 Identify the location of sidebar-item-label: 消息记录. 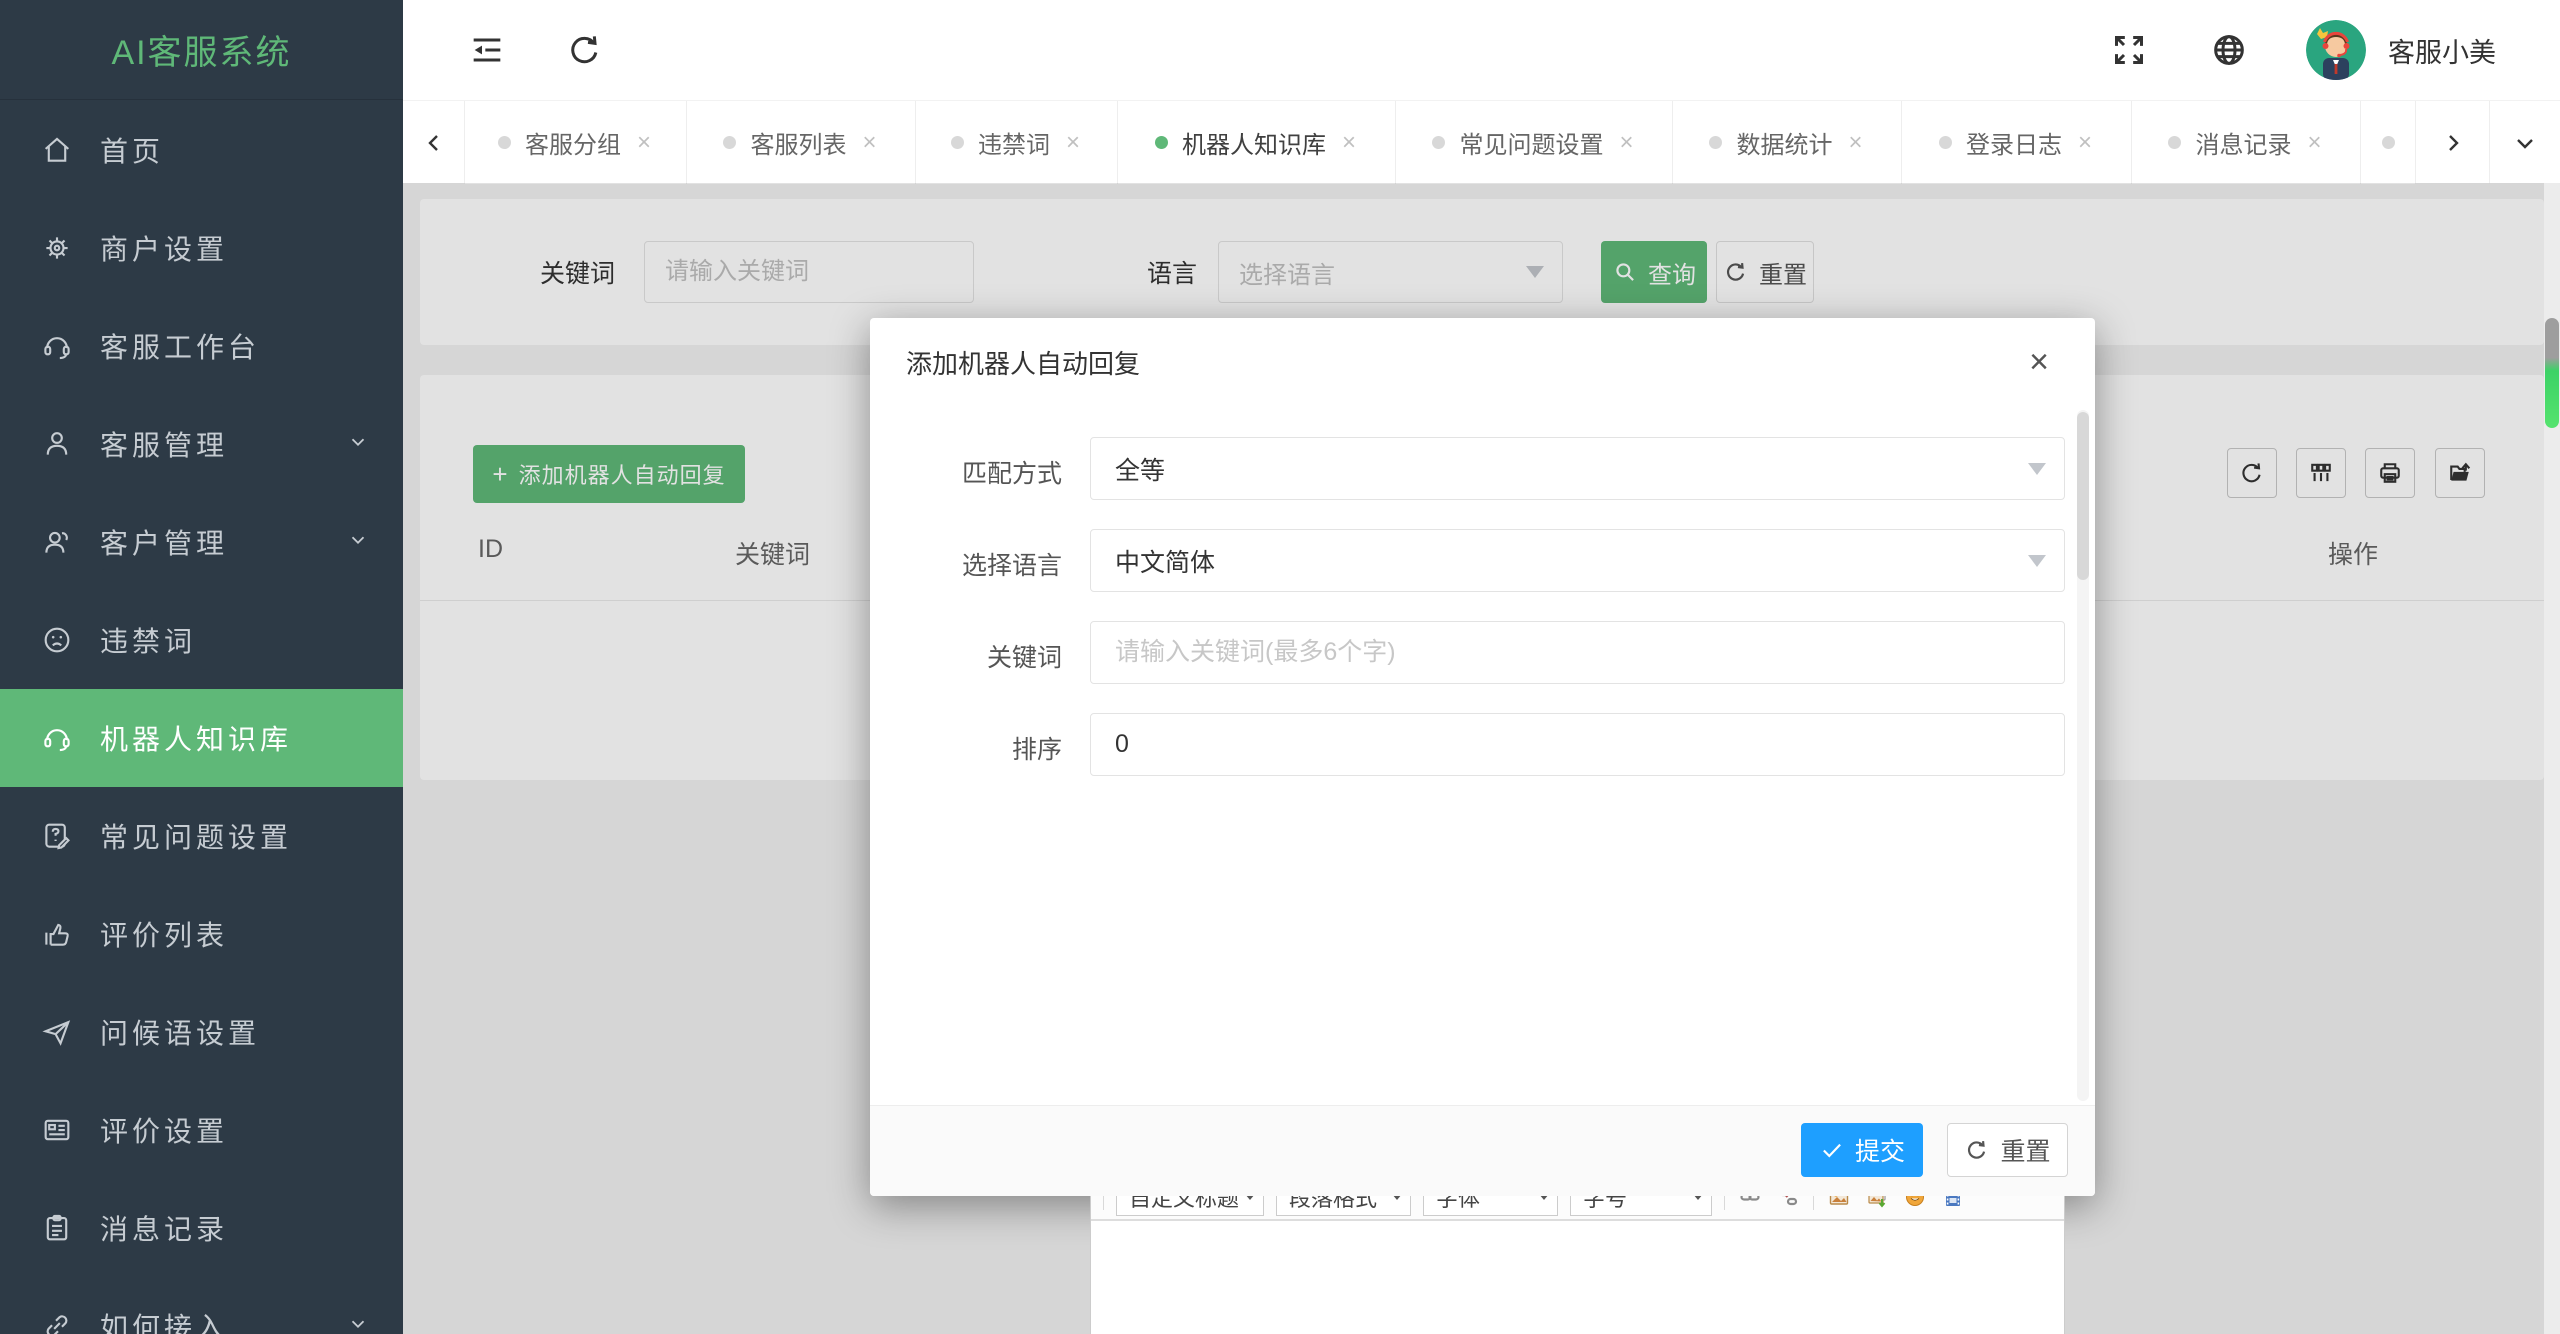
(164, 1229).